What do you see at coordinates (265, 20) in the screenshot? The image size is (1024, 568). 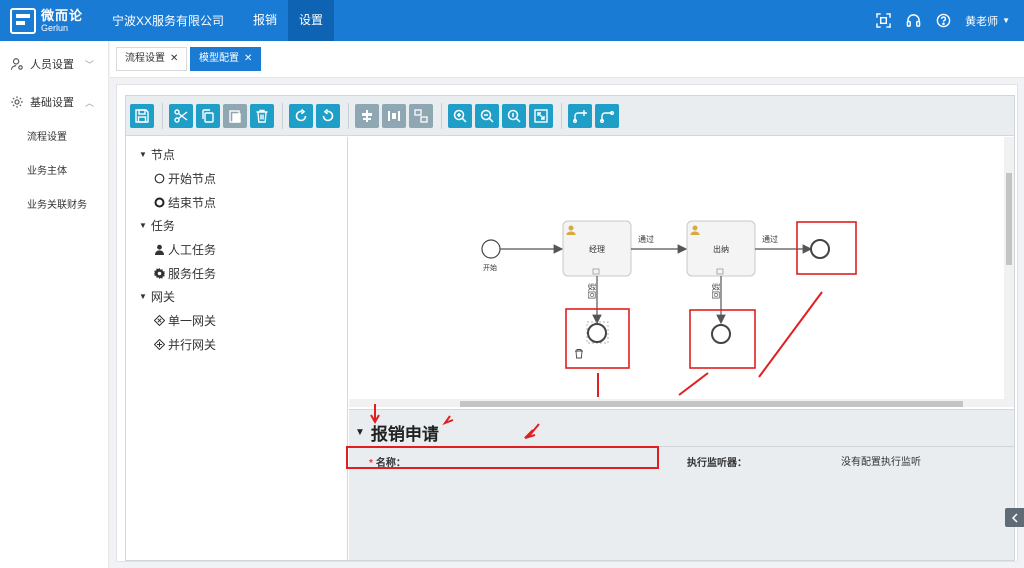 I see `nav-item-reimburse: 报销` at bounding box center [265, 20].